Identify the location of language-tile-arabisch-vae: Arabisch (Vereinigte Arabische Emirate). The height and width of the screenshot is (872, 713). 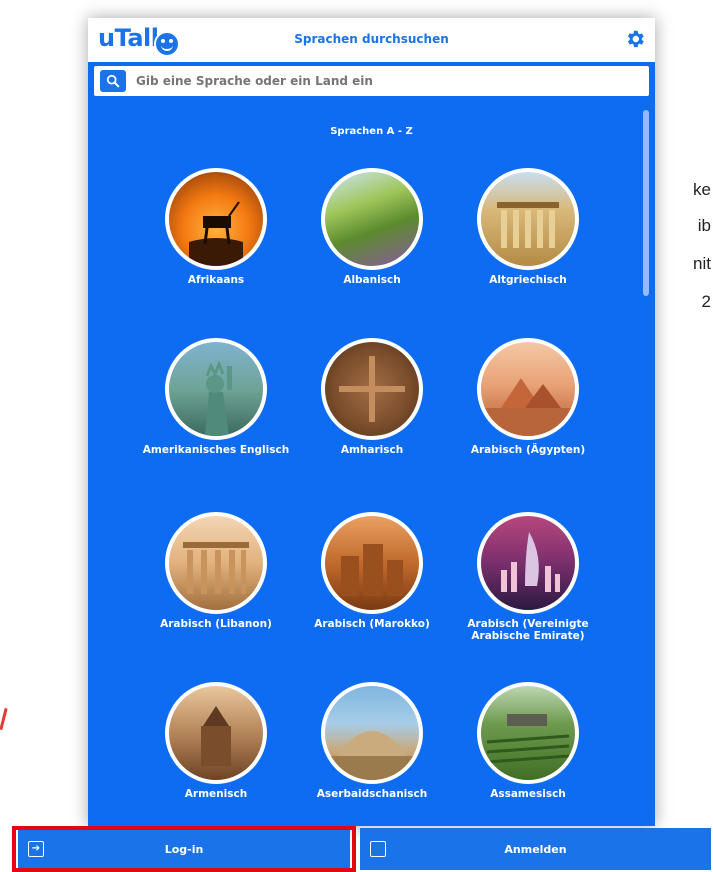
(528, 577).